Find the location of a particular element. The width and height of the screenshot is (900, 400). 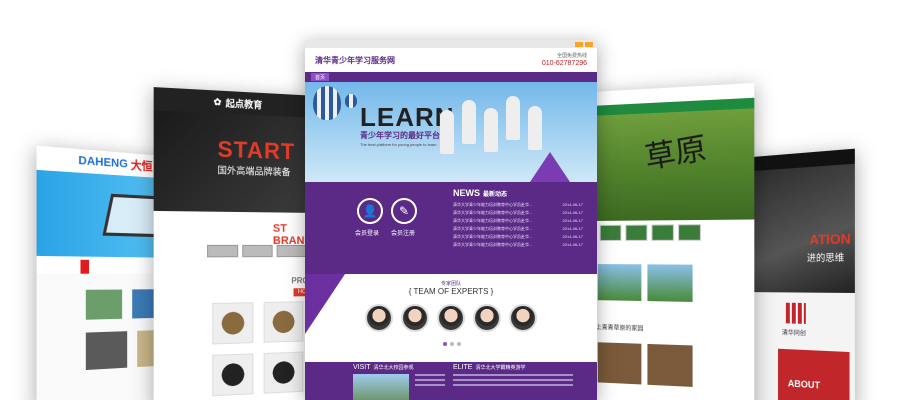

site-header: 清华青少年学习服务网 全国免费热线 010-62787296 is located at coordinates (451, 60).